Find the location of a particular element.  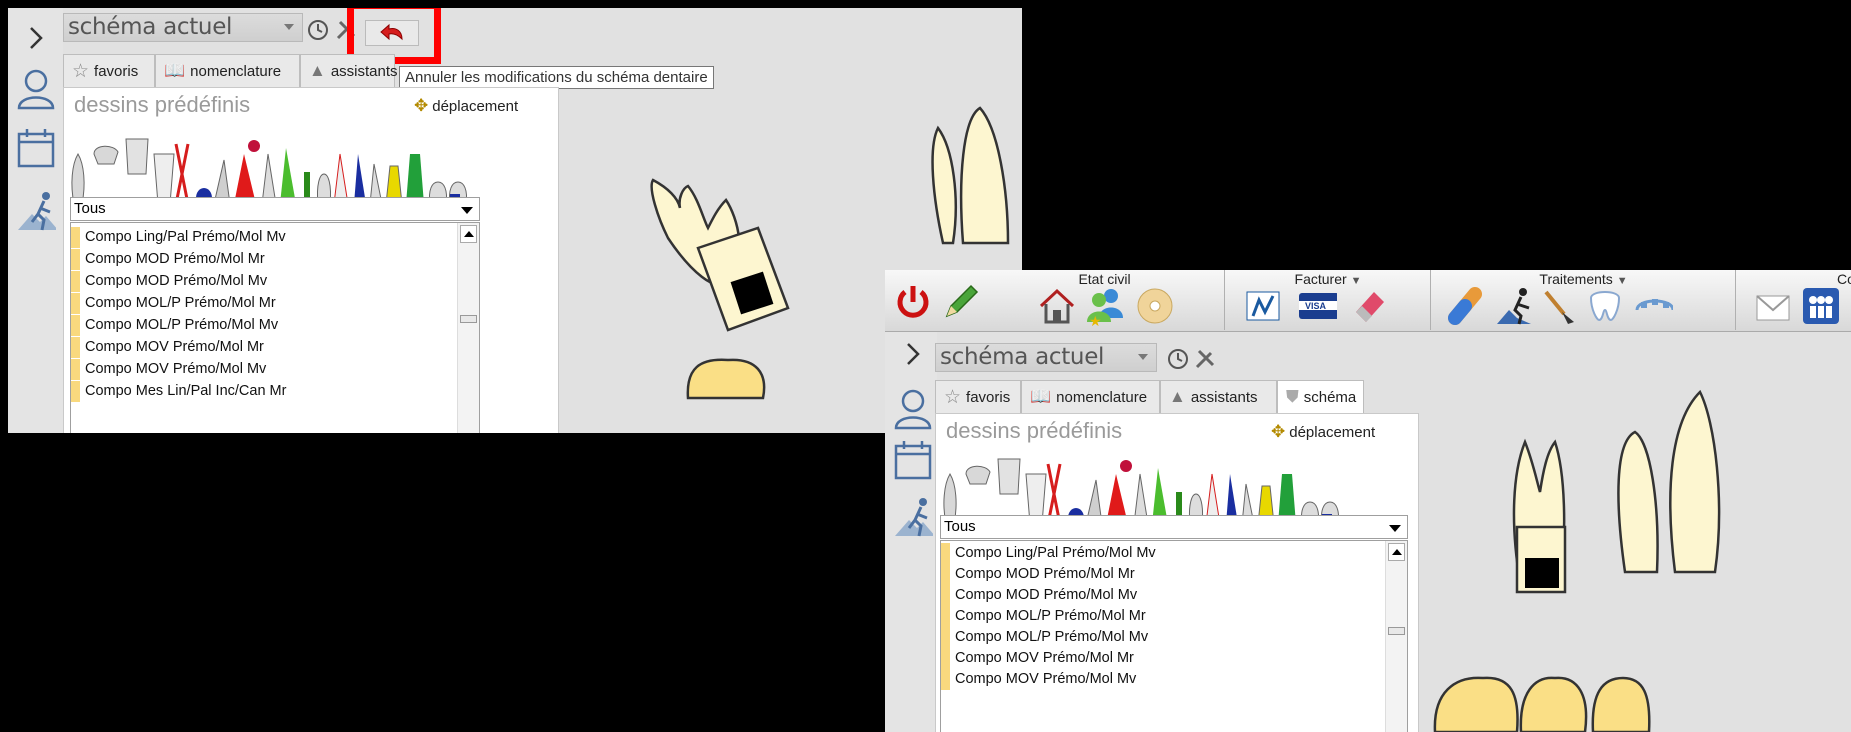

tab-schema: ⛊ schéma is located at coordinates (1320, 396).